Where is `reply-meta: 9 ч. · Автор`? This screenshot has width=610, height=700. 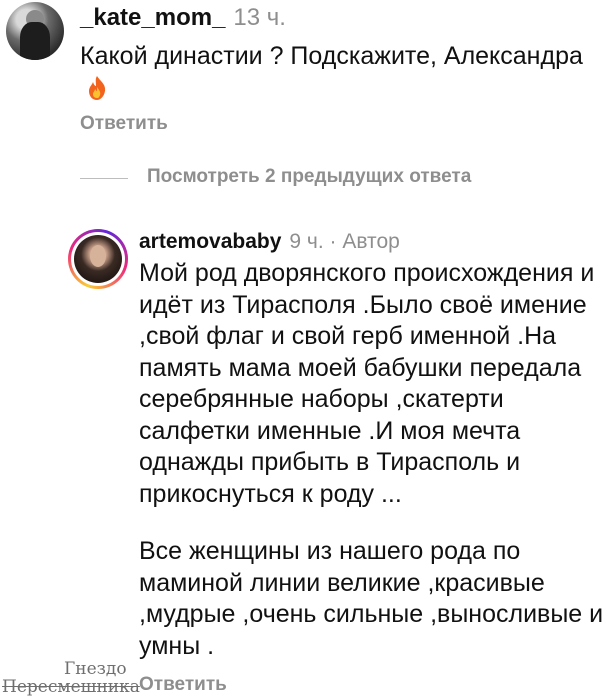 reply-meta: 9 ч. · Автор is located at coordinates (344, 241).